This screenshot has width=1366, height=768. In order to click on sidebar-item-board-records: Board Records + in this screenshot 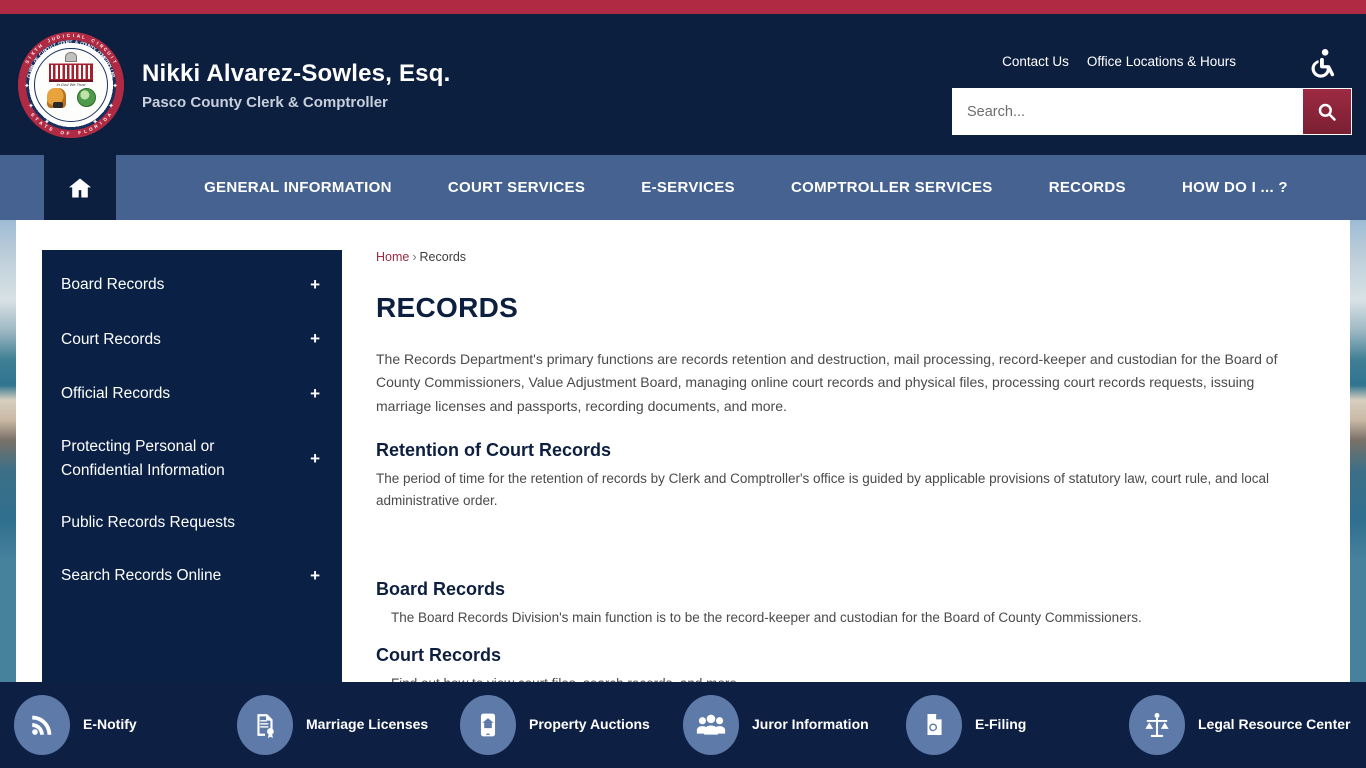, I will do `click(192, 285)`.